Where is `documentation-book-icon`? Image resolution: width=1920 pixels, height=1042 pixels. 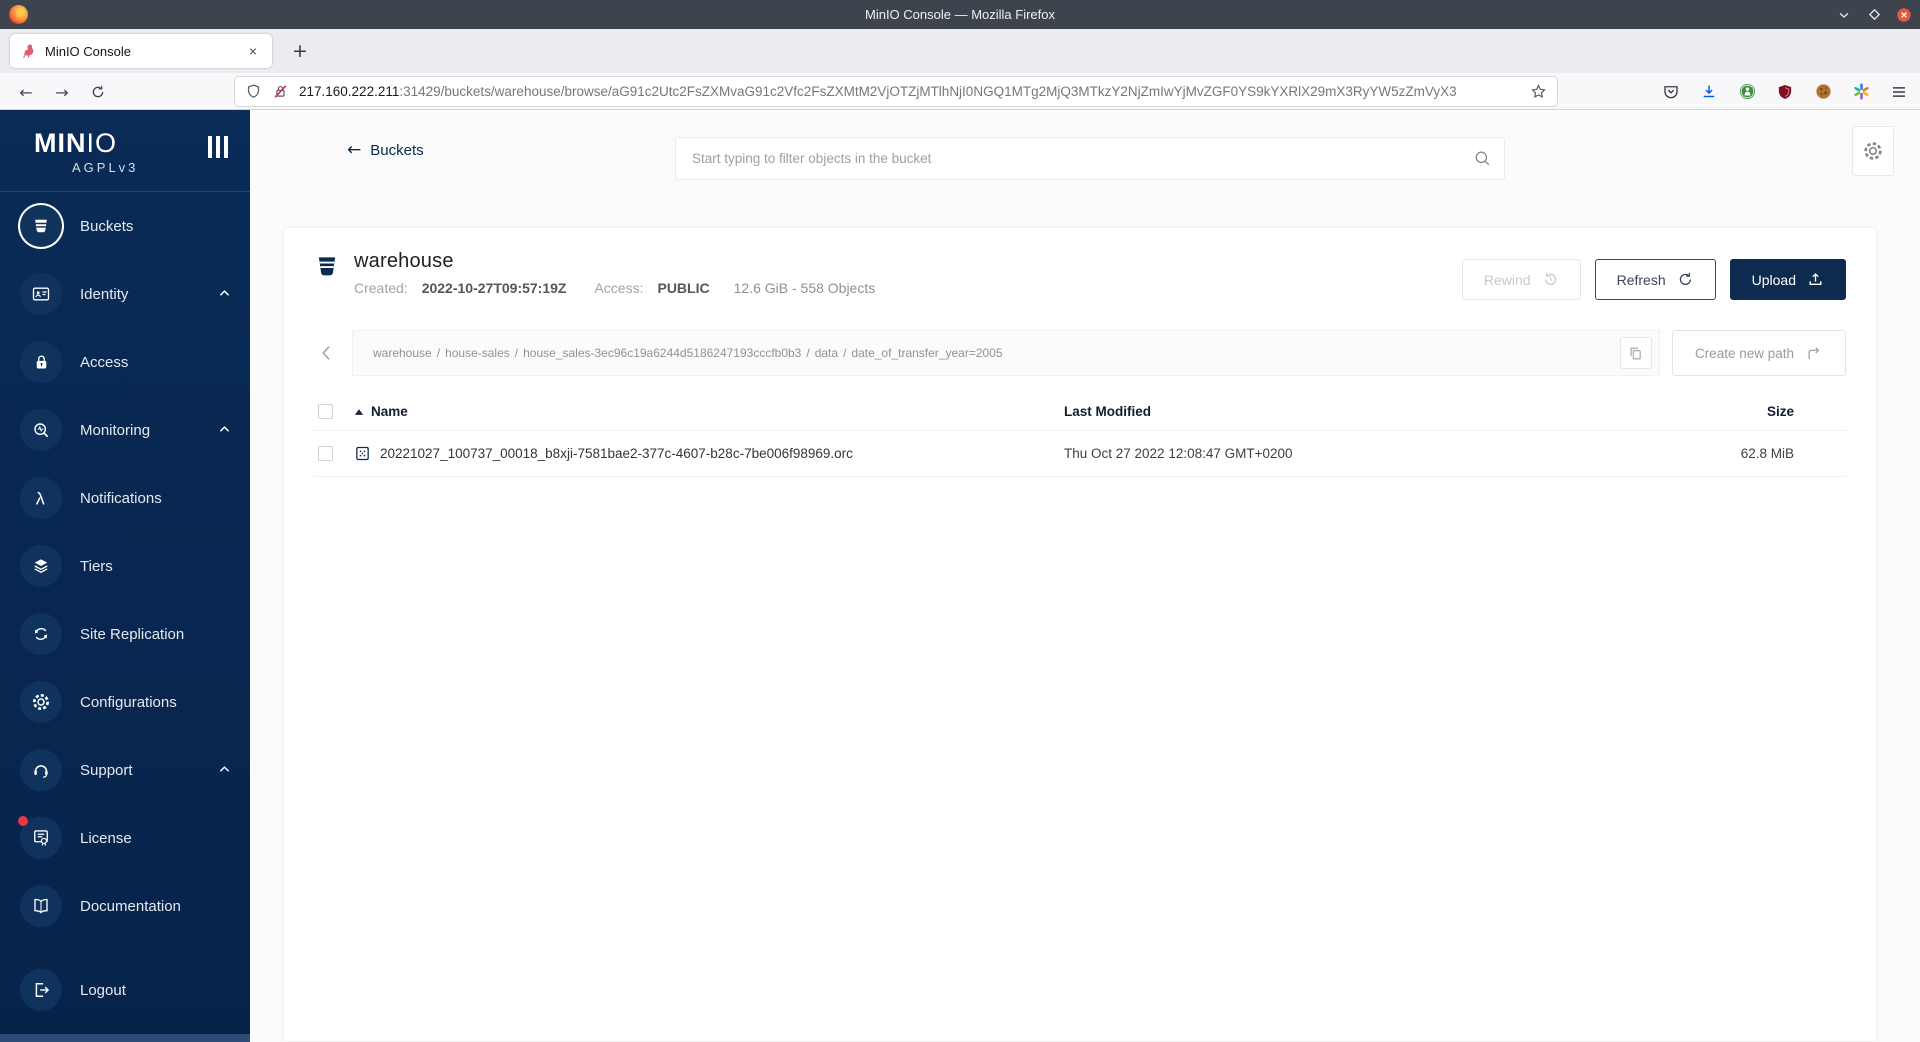 documentation-book-icon is located at coordinates (41, 906).